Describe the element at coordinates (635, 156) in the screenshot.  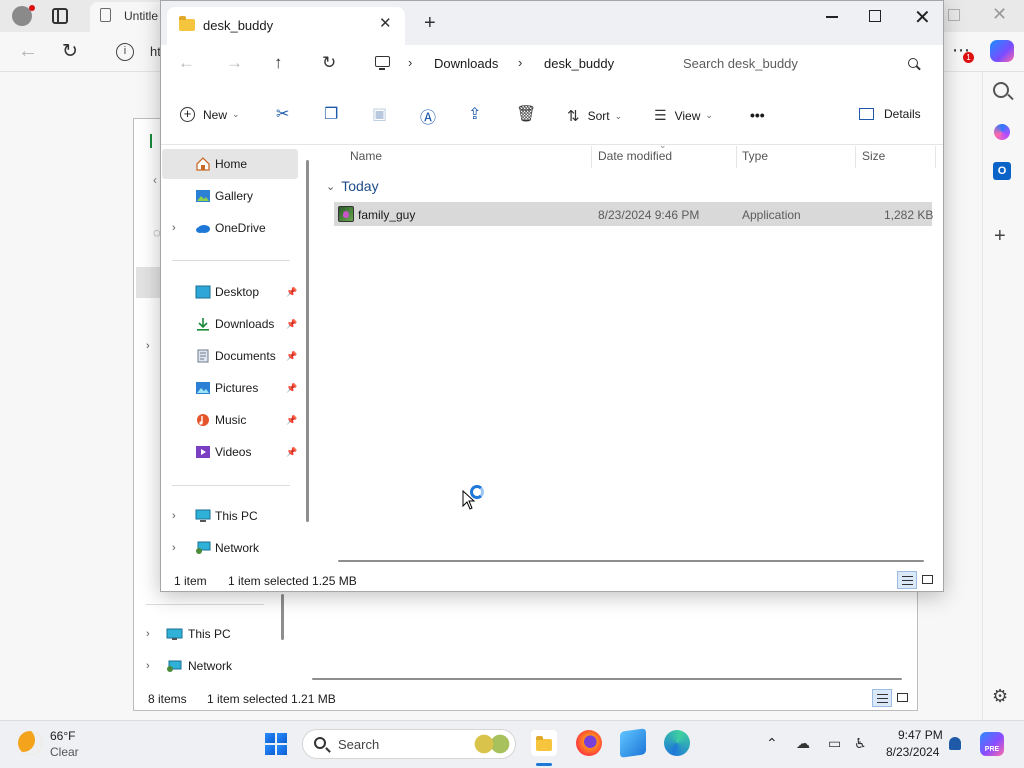
I see `column-header-date: Date modified` at that location.